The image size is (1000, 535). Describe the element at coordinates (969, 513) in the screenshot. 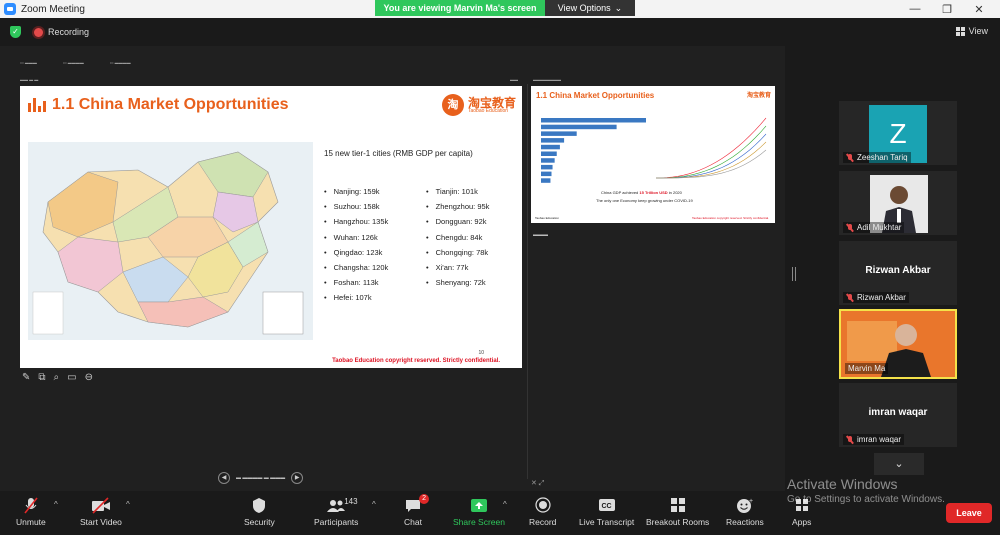

I see `leave-button: Leave` at that location.